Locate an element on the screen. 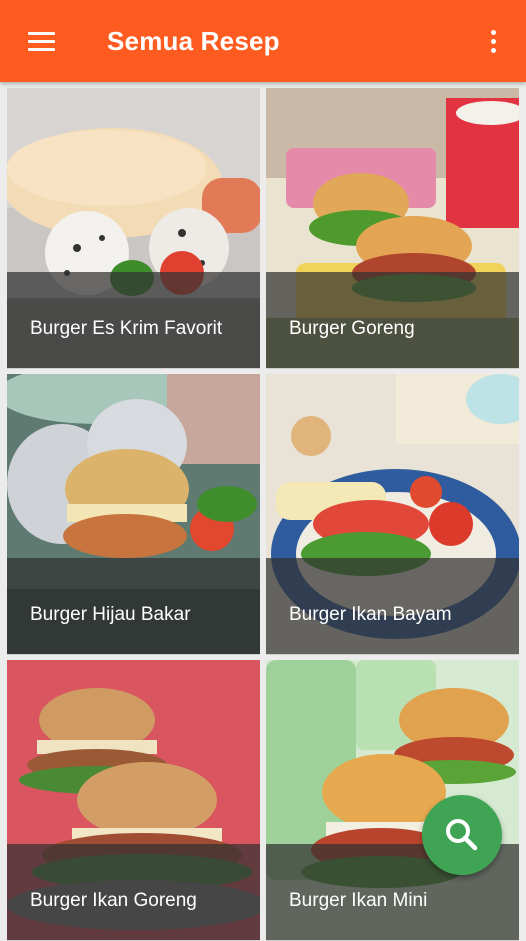  recipe-card: Burger Es Krim Favorit is located at coordinates (133, 228).